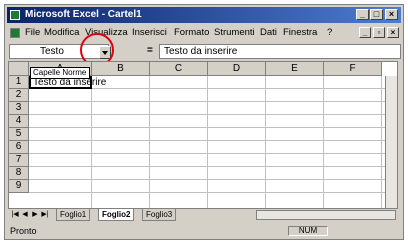  I want to click on window-title: Microsoft Excel - Cartel1, so click(83, 14).